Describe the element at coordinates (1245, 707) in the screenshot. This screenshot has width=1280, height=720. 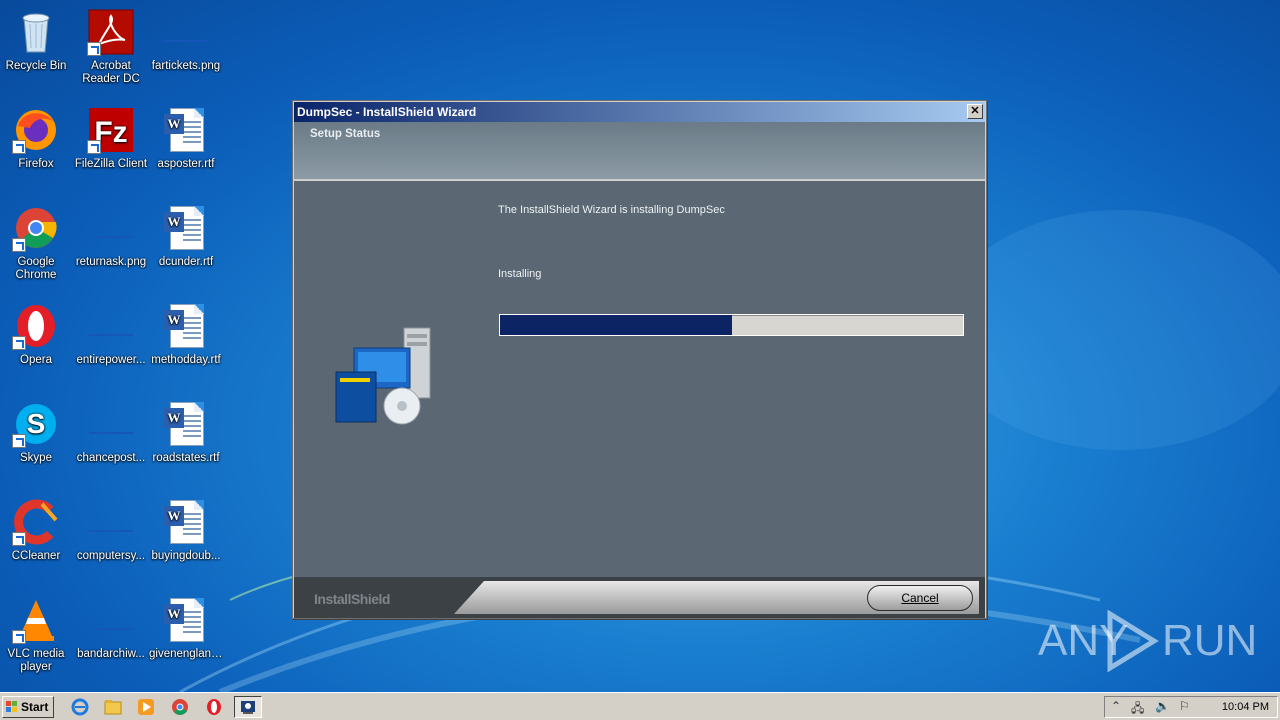
I see `clock: 10:04 PM` at that location.